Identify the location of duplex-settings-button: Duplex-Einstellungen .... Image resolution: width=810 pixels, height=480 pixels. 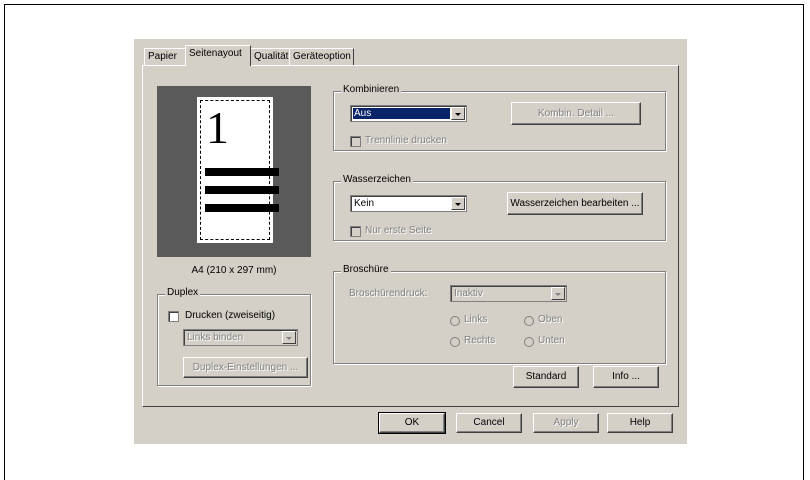
(245, 367).